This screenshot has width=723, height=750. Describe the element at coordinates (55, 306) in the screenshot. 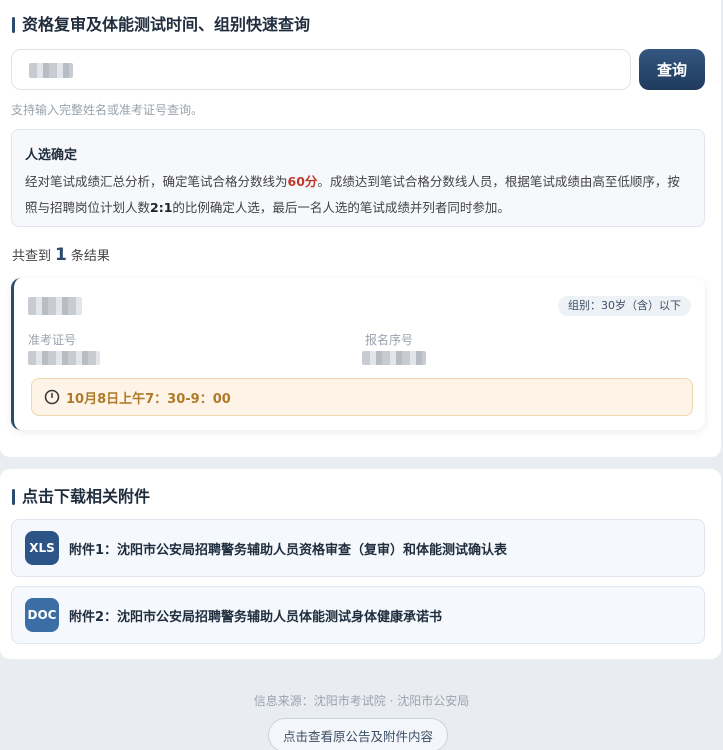

I see `redacted-name` at that location.